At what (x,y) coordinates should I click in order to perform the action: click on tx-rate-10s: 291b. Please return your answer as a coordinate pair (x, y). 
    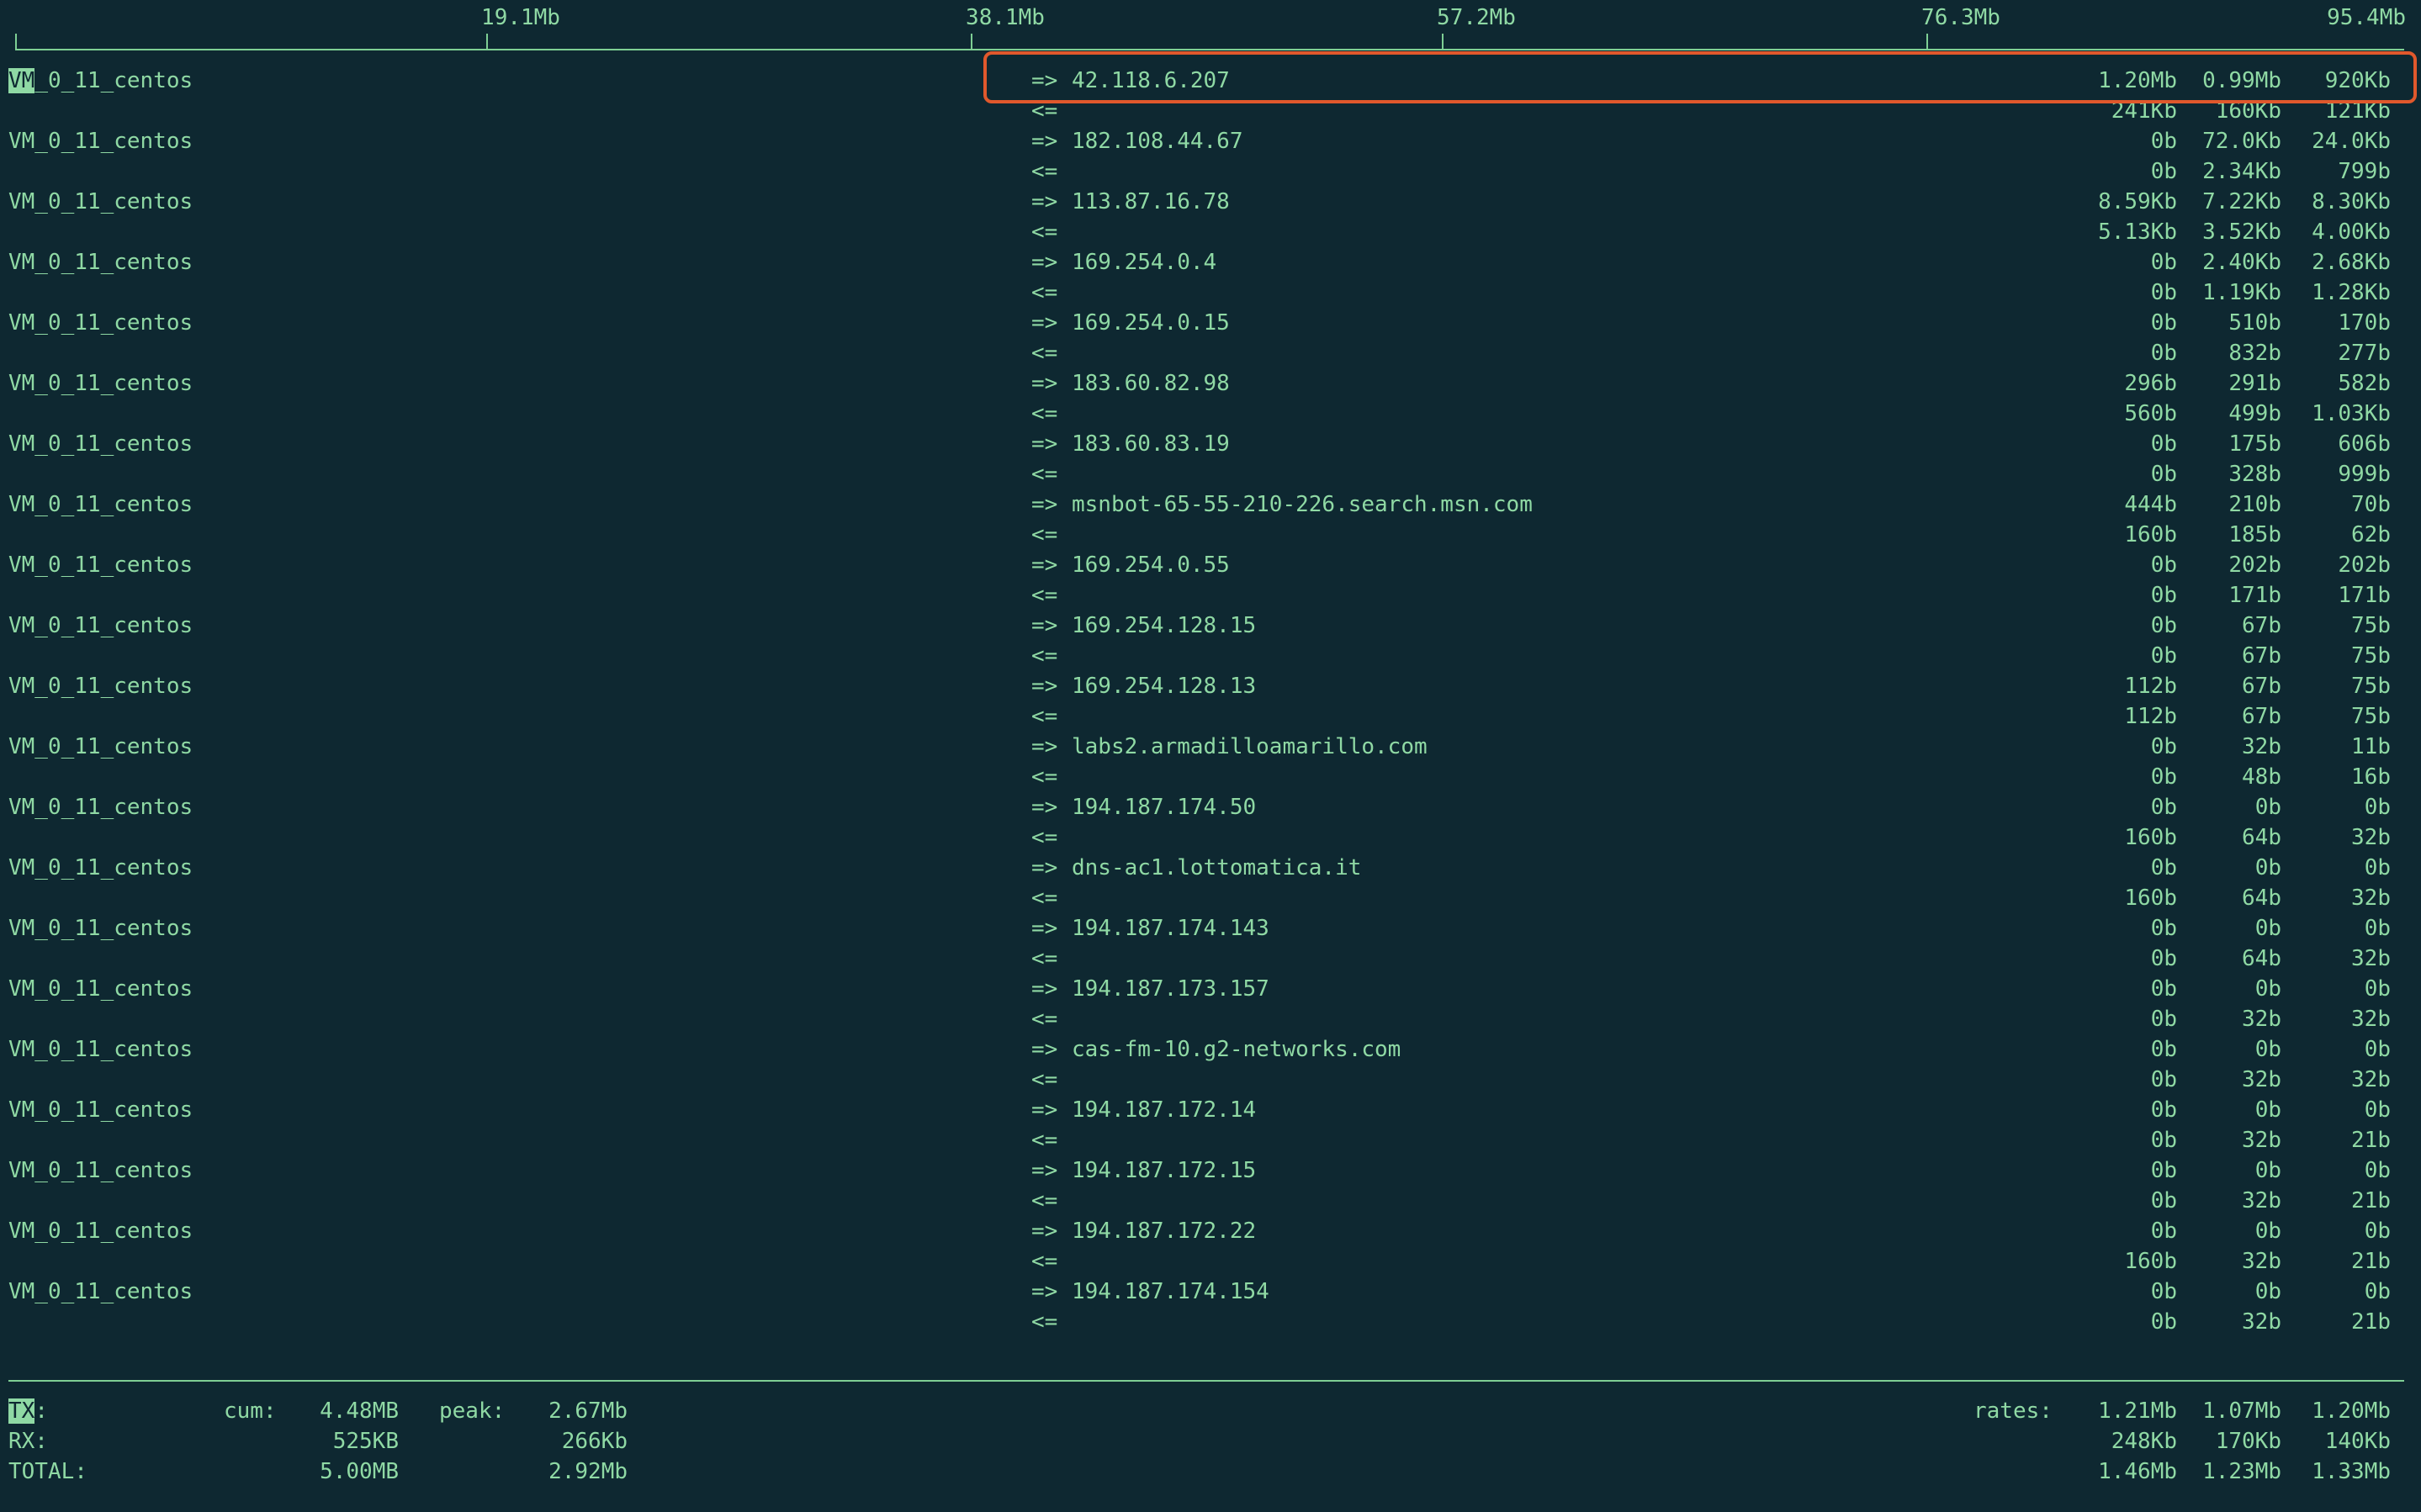
    Looking at the image, I should click on (2255, 383).